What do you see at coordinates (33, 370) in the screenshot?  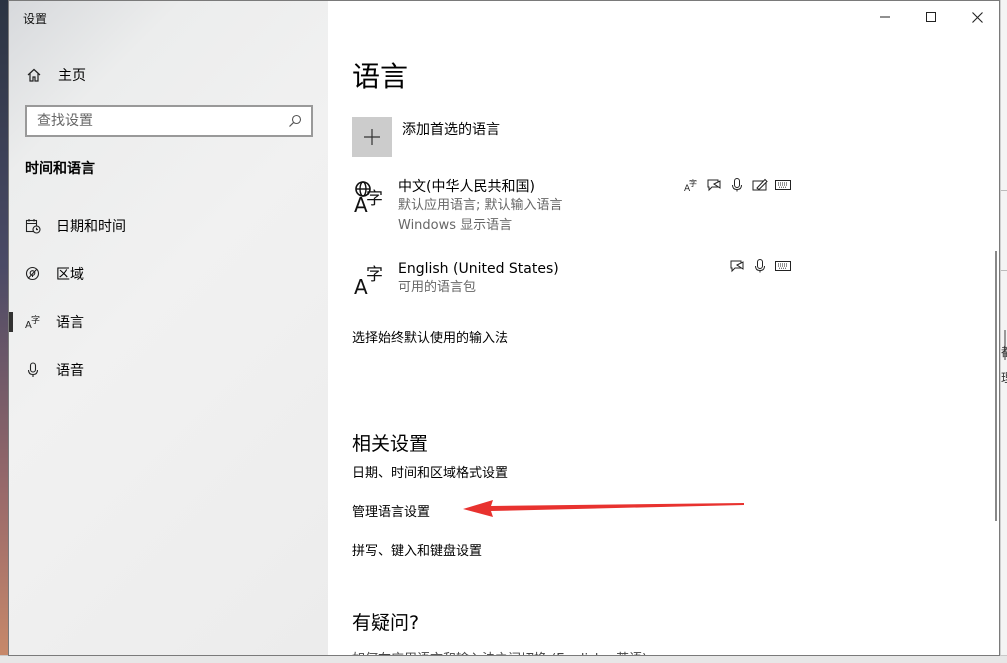 I see `microphone-icon` at bounding box center [33, 370].